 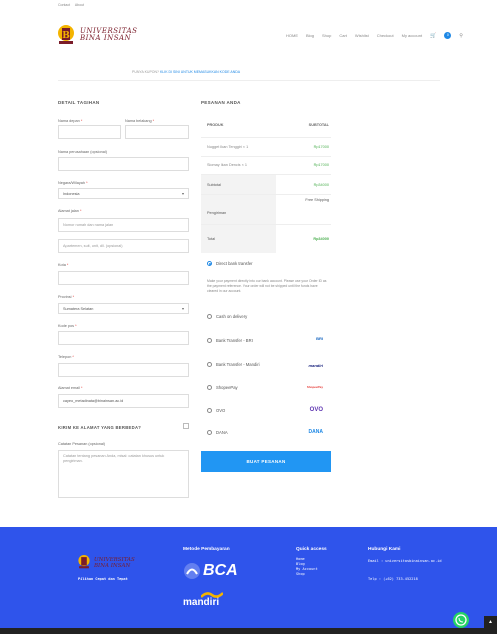 I want to click on site-logo: B UNIVERSITAS BINA INSAN, so click(x=96, y=35).